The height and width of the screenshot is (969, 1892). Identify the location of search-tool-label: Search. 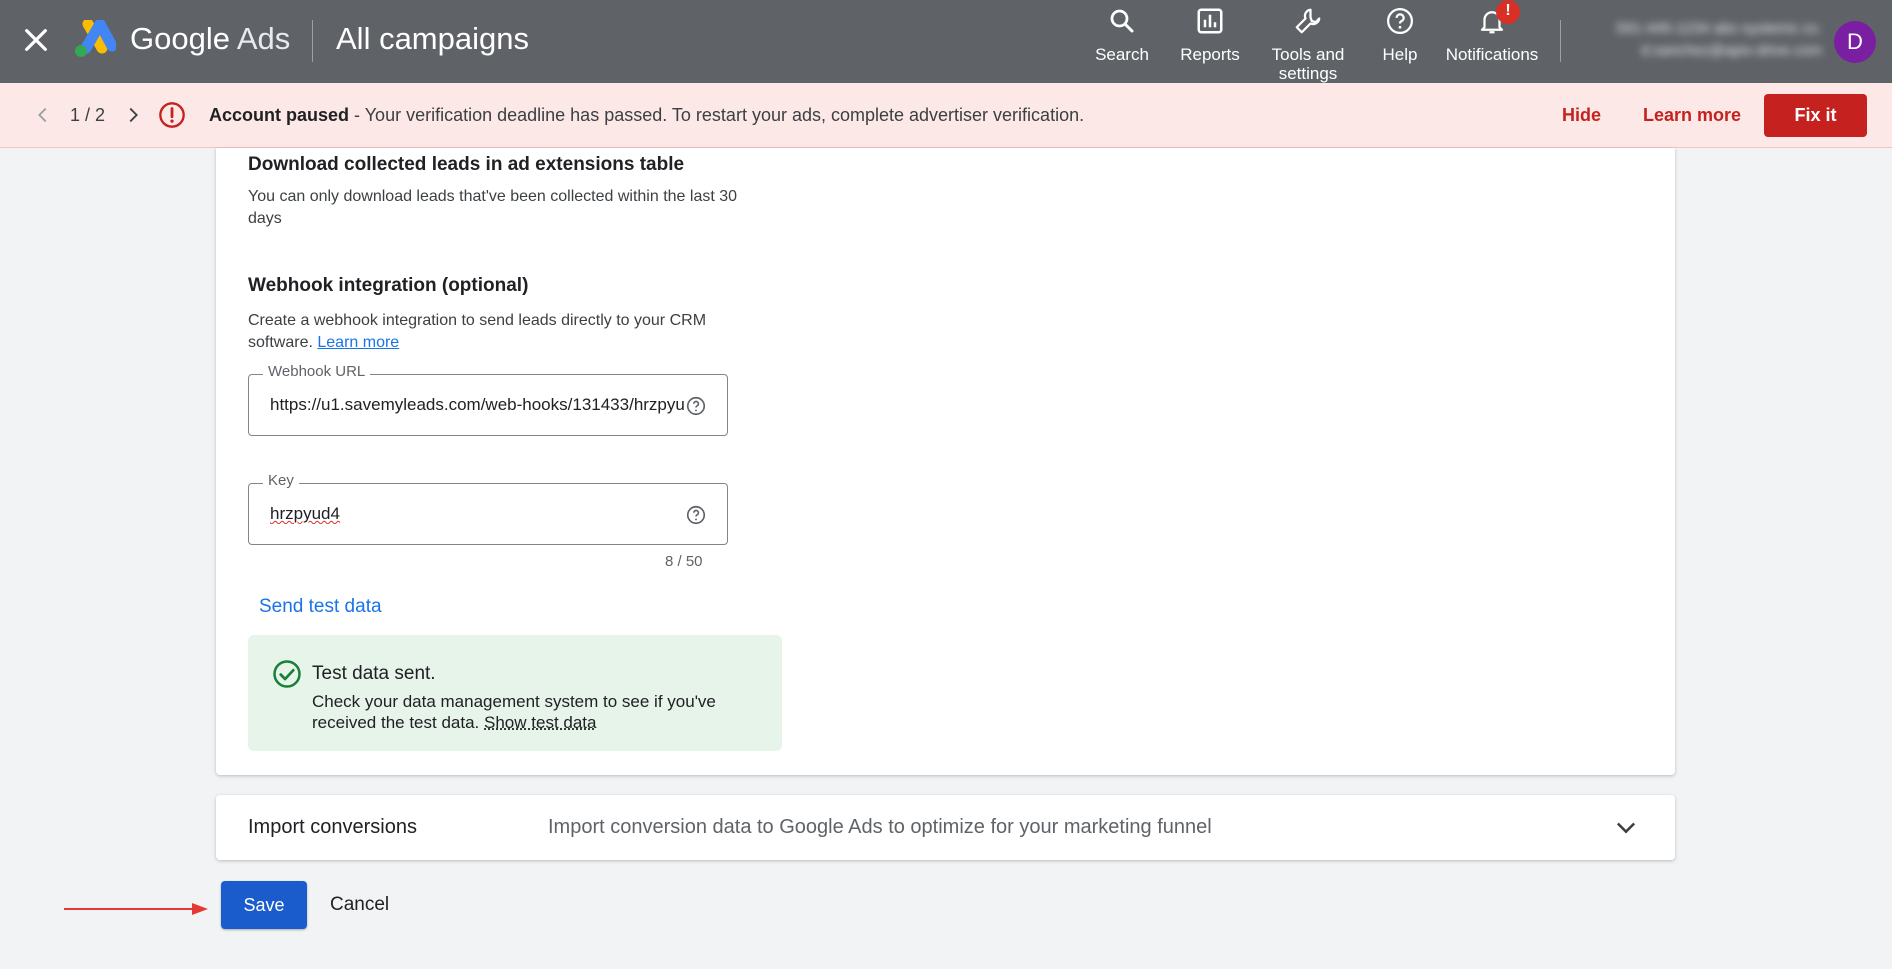
(1122, 54).